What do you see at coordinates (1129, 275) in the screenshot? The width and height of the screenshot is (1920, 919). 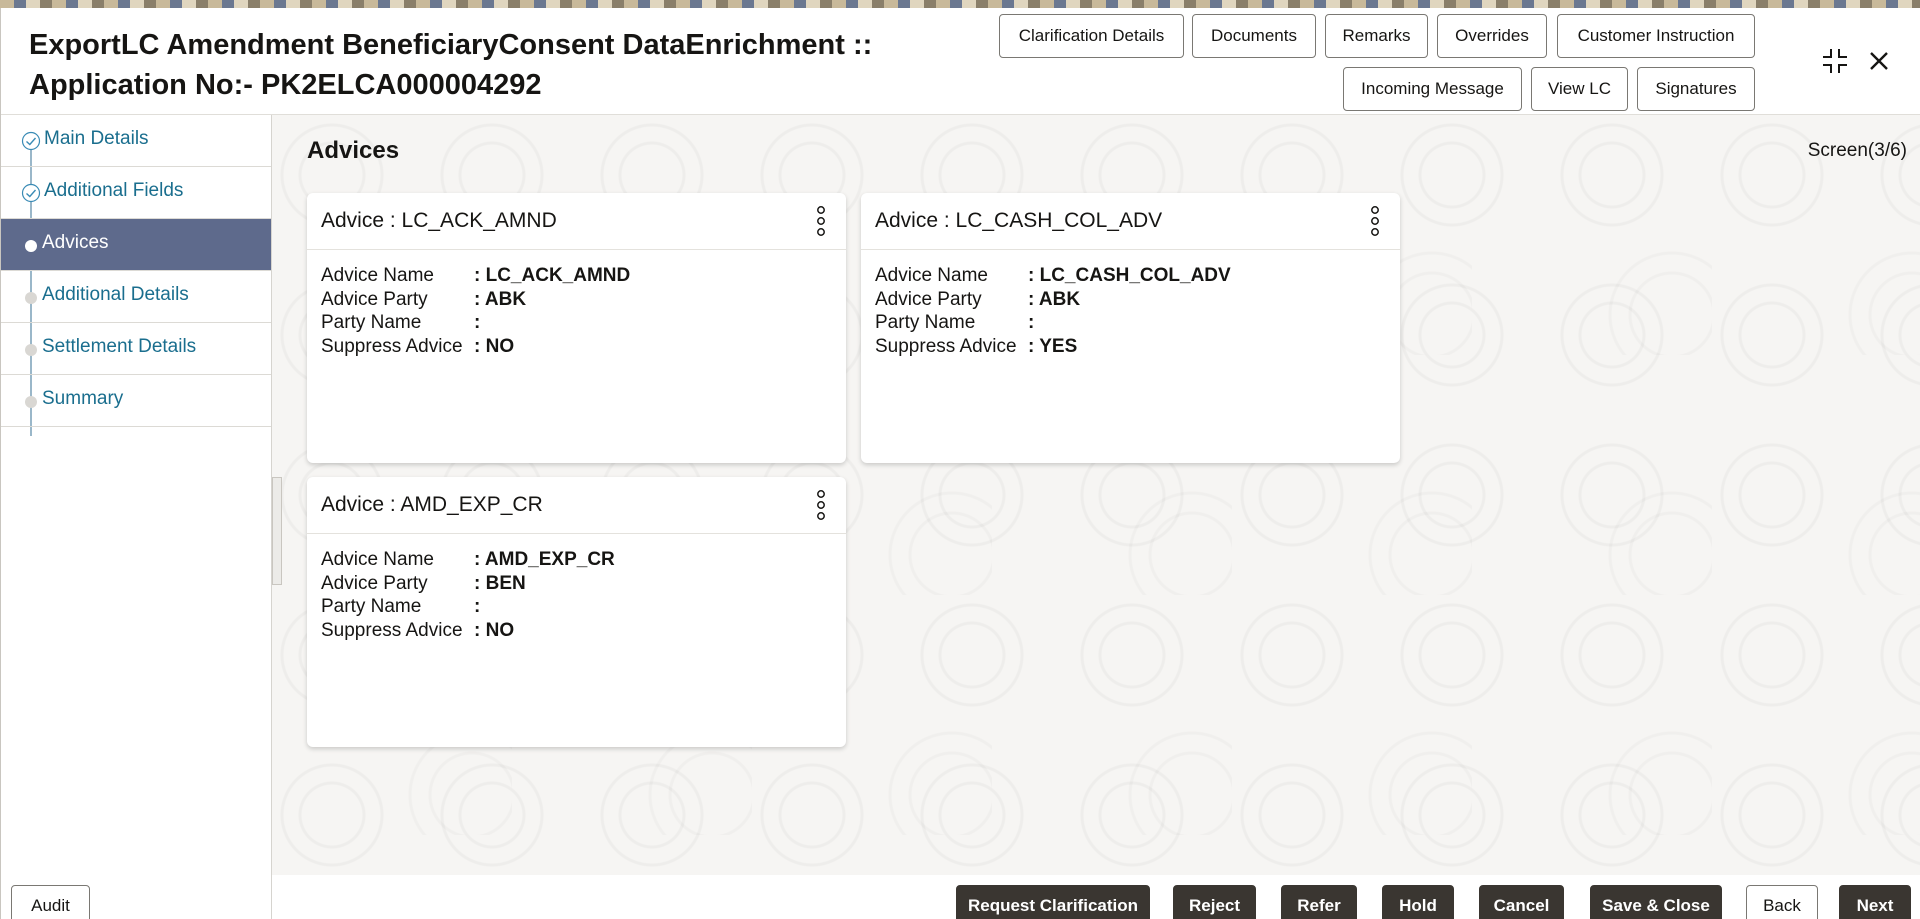 I see `field-value: : LC_CASH_COL_ADV` at bounding box center [1129, 275].